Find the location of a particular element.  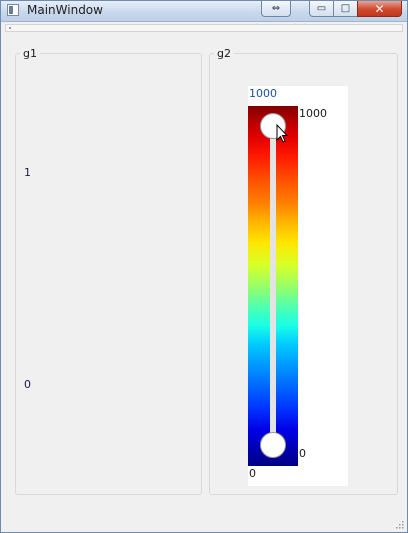

g1-label-bottom: 0 is located at coordinates (27, 384).